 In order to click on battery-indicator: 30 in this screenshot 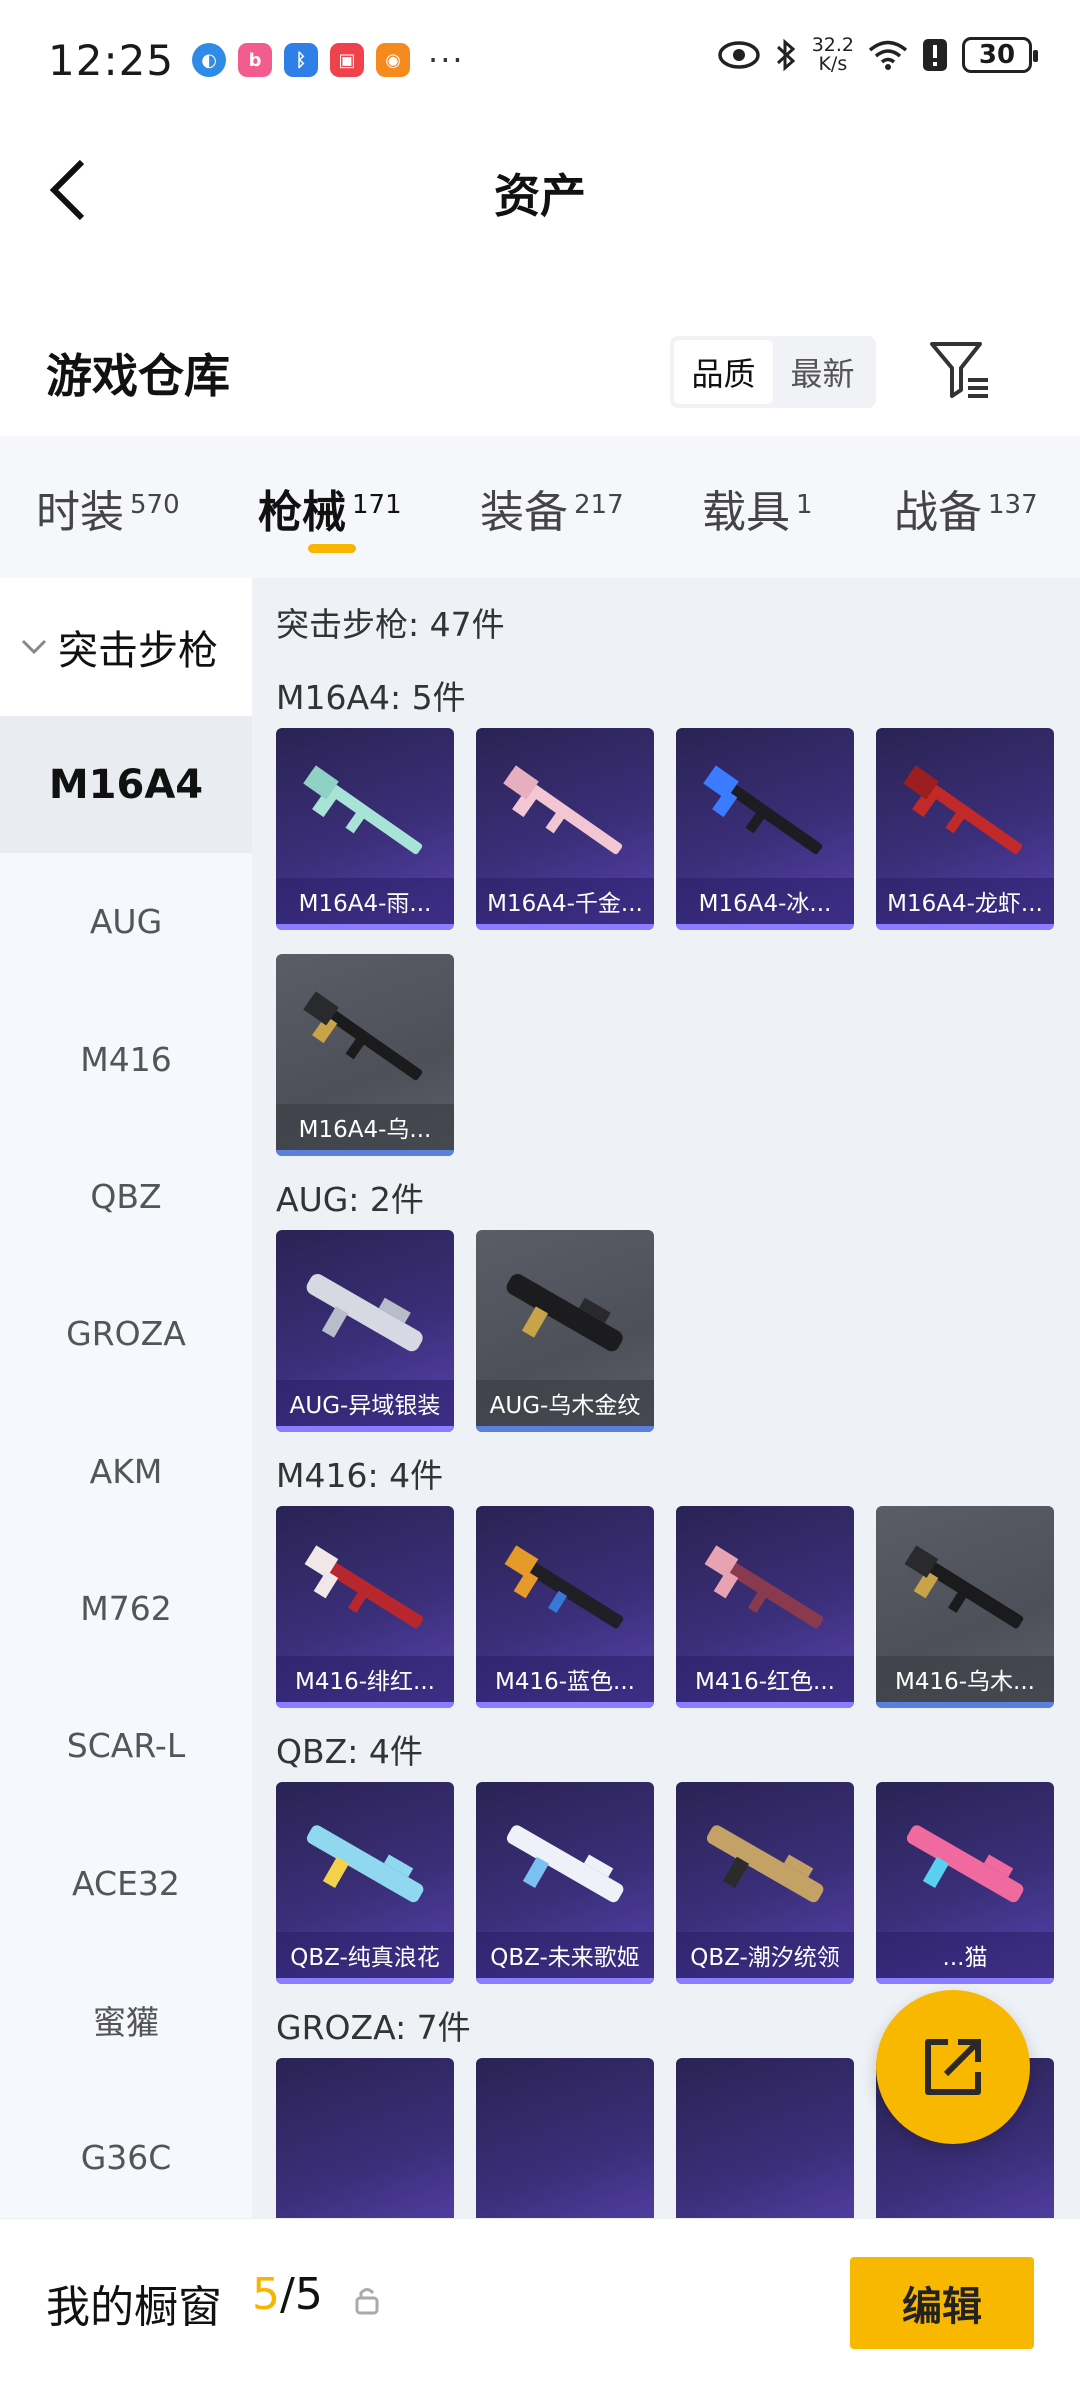, I will do `click(1000, 55)`.